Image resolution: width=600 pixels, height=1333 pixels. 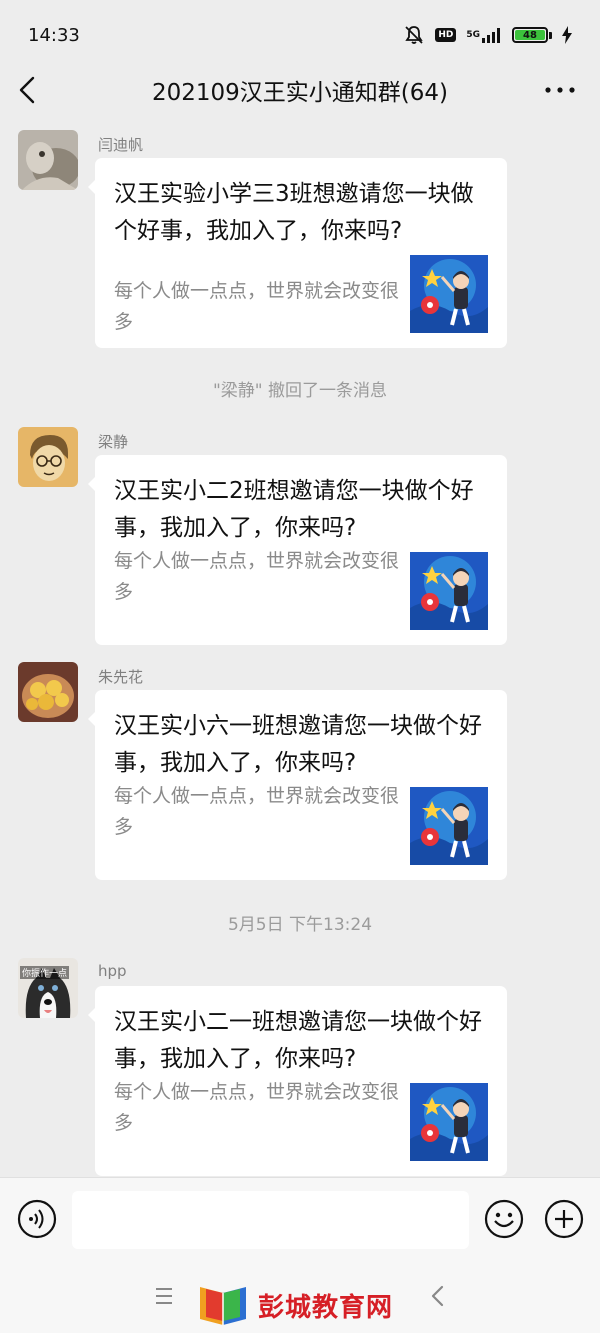 I want to click on voice-button, so click(x=37, y=1219).